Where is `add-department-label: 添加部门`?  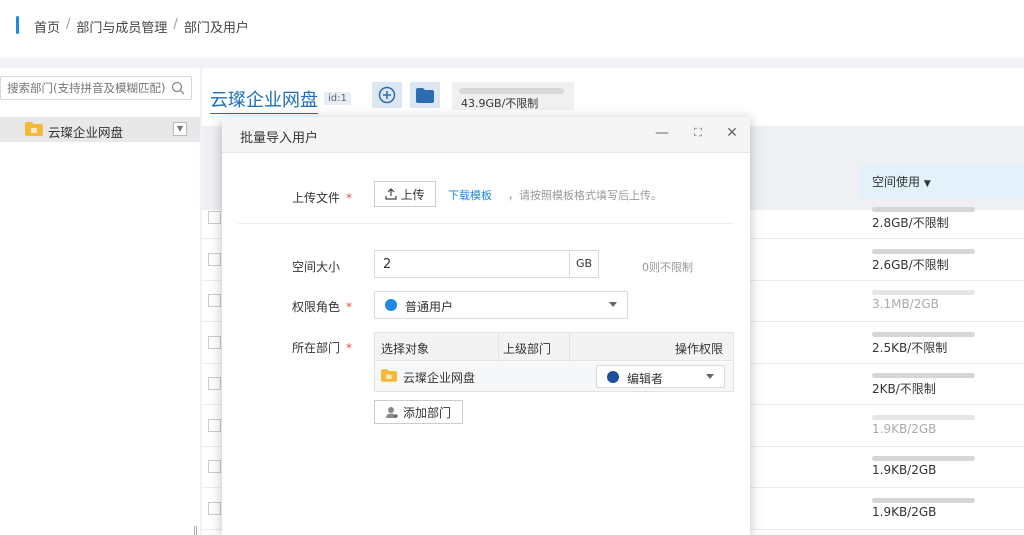
add-department-label: 添加部门 is located at coordinates (426, 412).